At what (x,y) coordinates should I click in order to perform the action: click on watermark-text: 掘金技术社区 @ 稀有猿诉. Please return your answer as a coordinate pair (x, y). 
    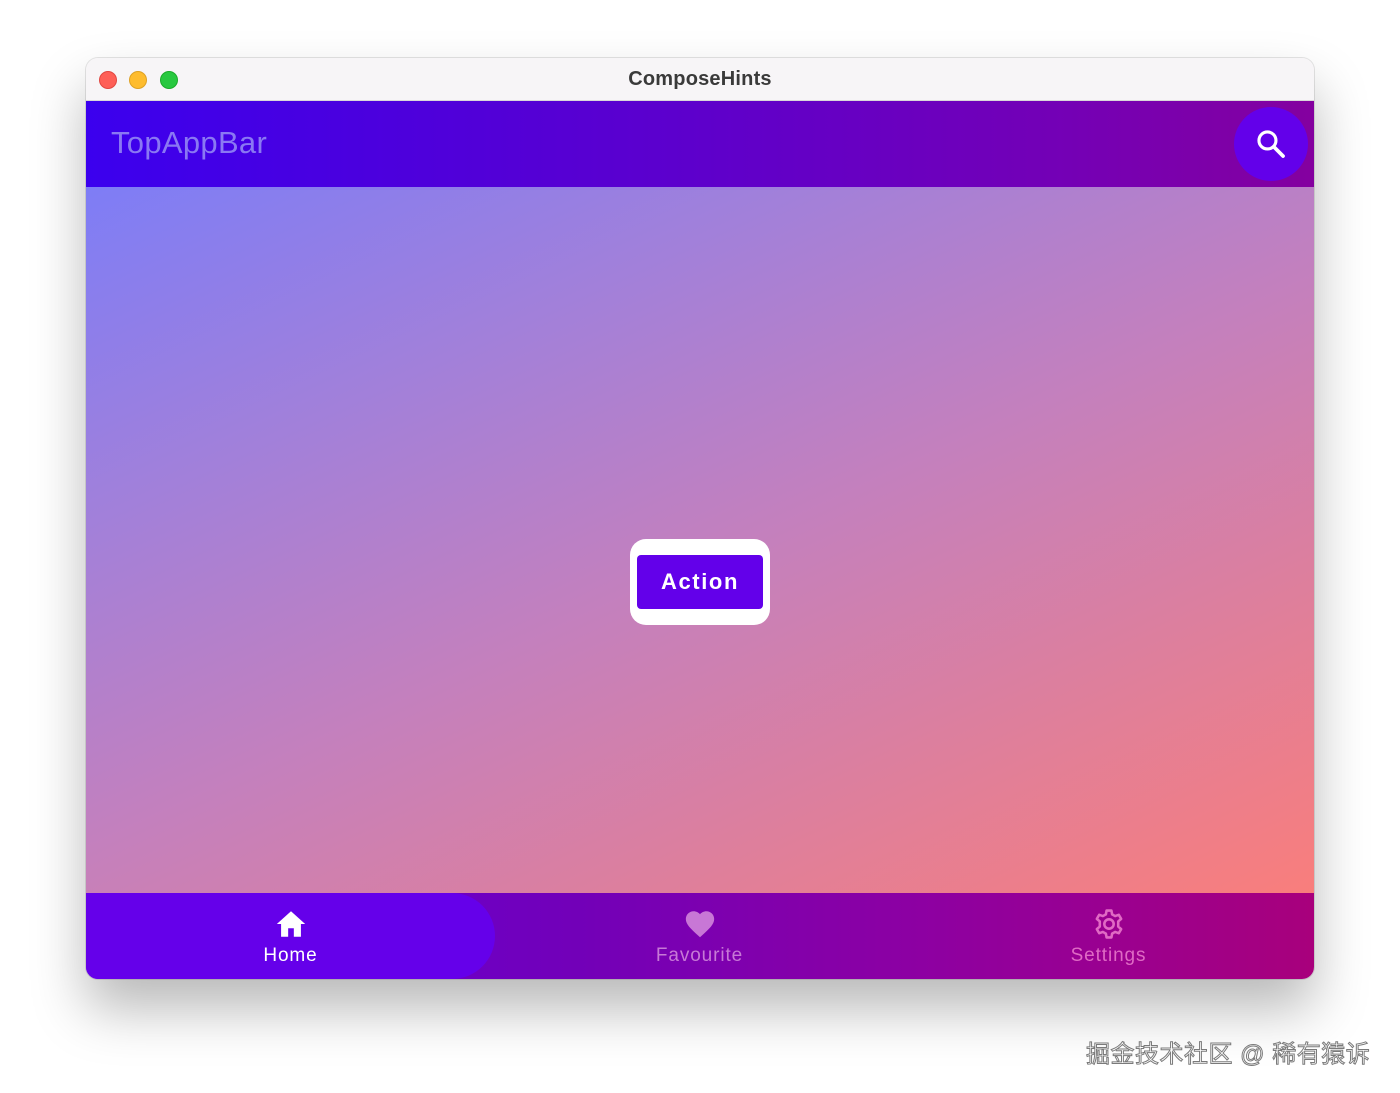
    Looking at the image, I should click on (1228, 1055).